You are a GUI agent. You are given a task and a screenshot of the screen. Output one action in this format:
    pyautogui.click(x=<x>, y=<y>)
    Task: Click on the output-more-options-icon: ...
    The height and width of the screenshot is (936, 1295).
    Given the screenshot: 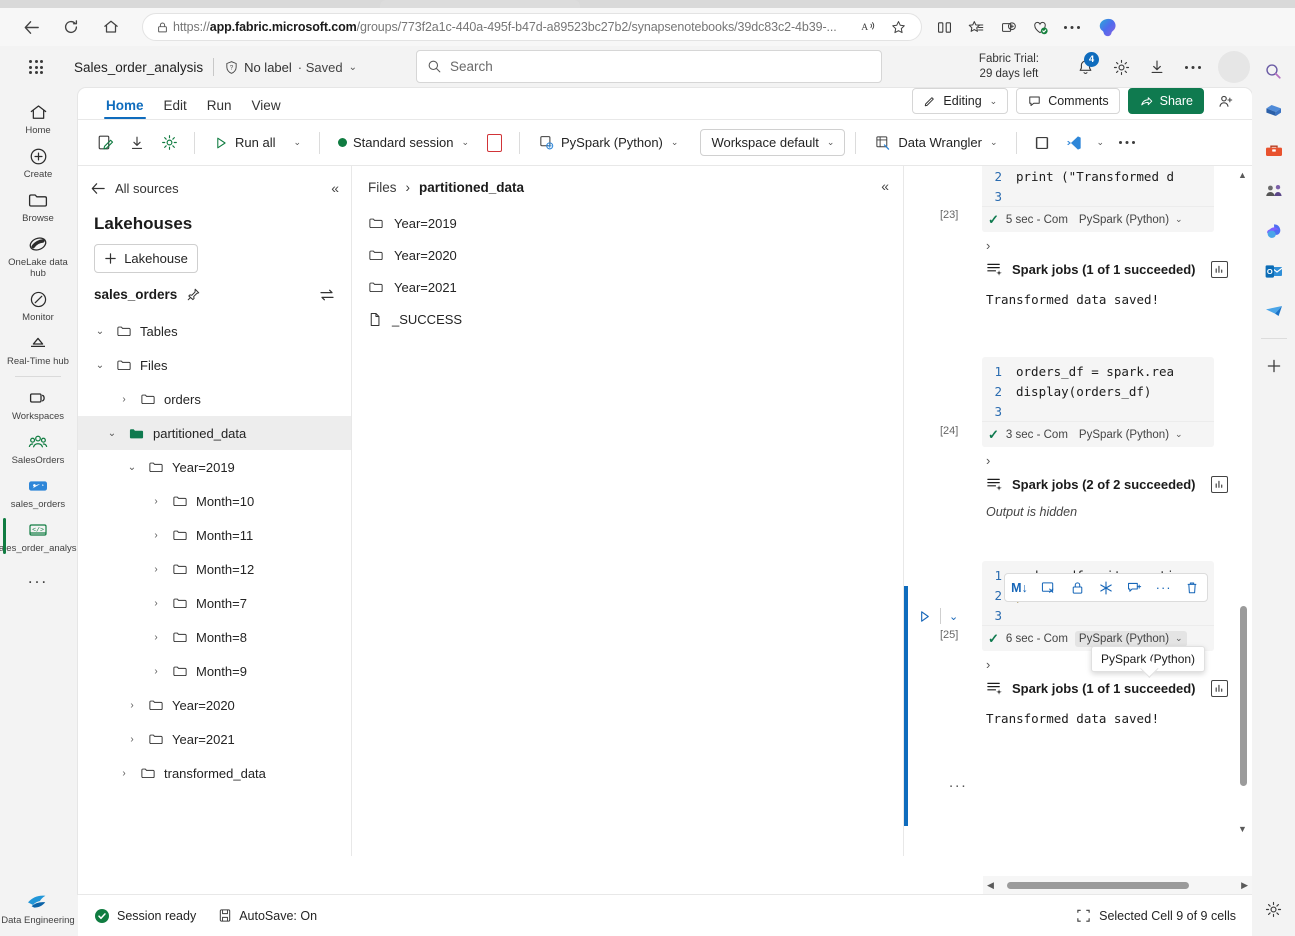 What is the action you would take?
    pyautogui.click(x=958, y=782)
    